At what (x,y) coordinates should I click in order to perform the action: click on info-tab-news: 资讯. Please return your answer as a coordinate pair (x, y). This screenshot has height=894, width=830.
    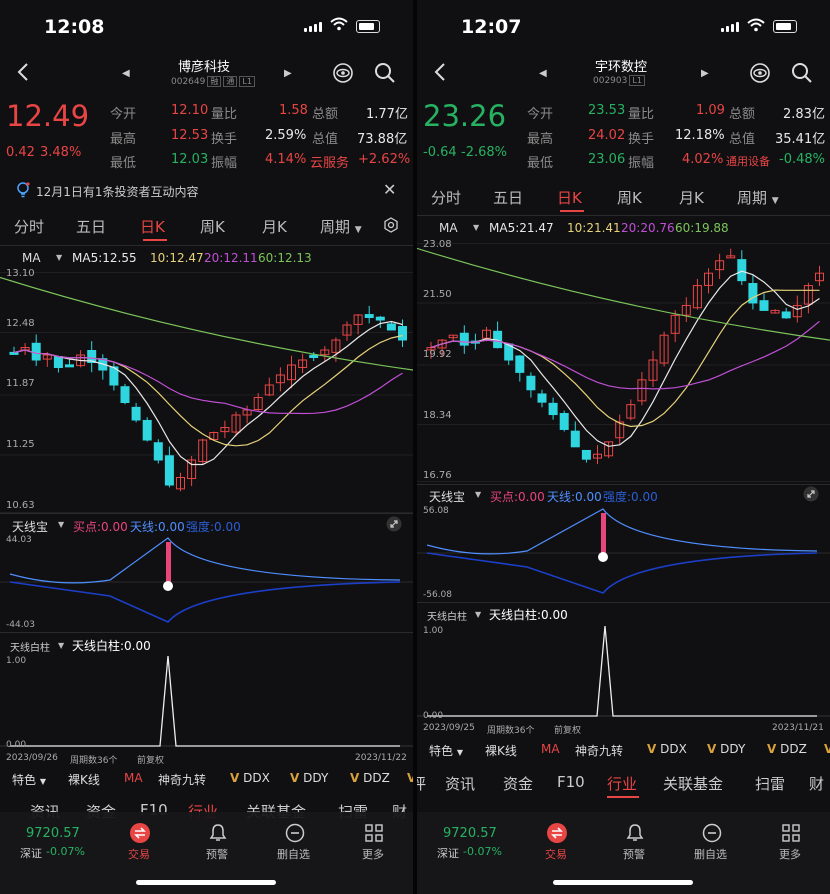
    Looking at the image, I should click on (460, 783).